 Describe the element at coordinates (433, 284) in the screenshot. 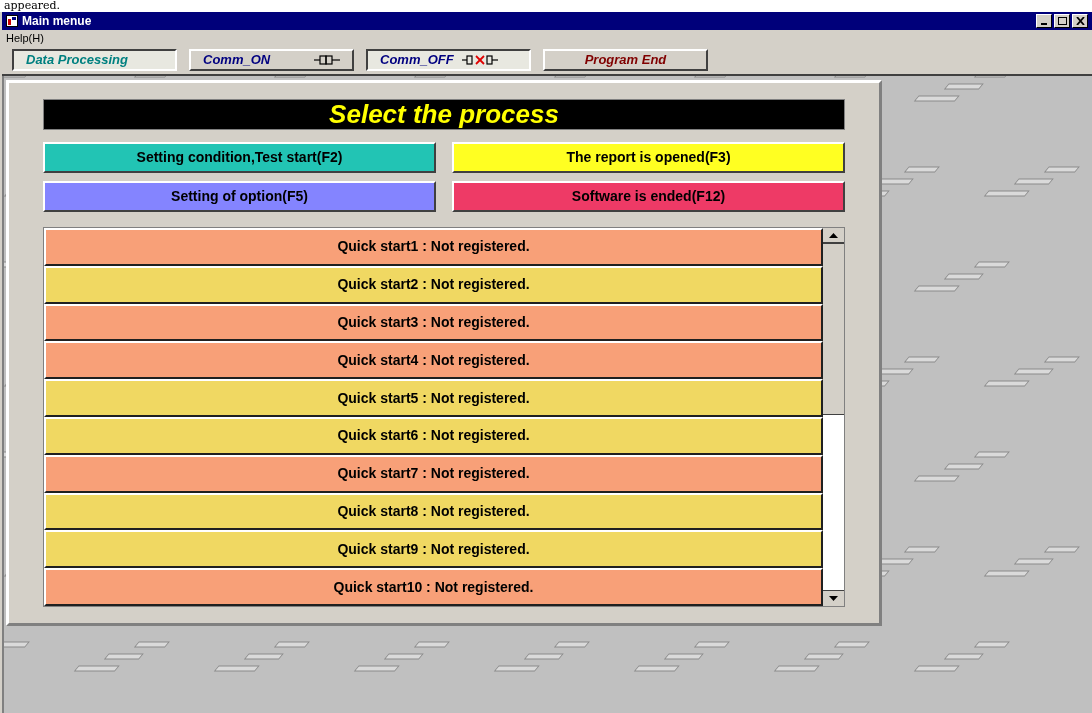

I see `quick-start-button: Quick start2 : Not registered.` at that location.